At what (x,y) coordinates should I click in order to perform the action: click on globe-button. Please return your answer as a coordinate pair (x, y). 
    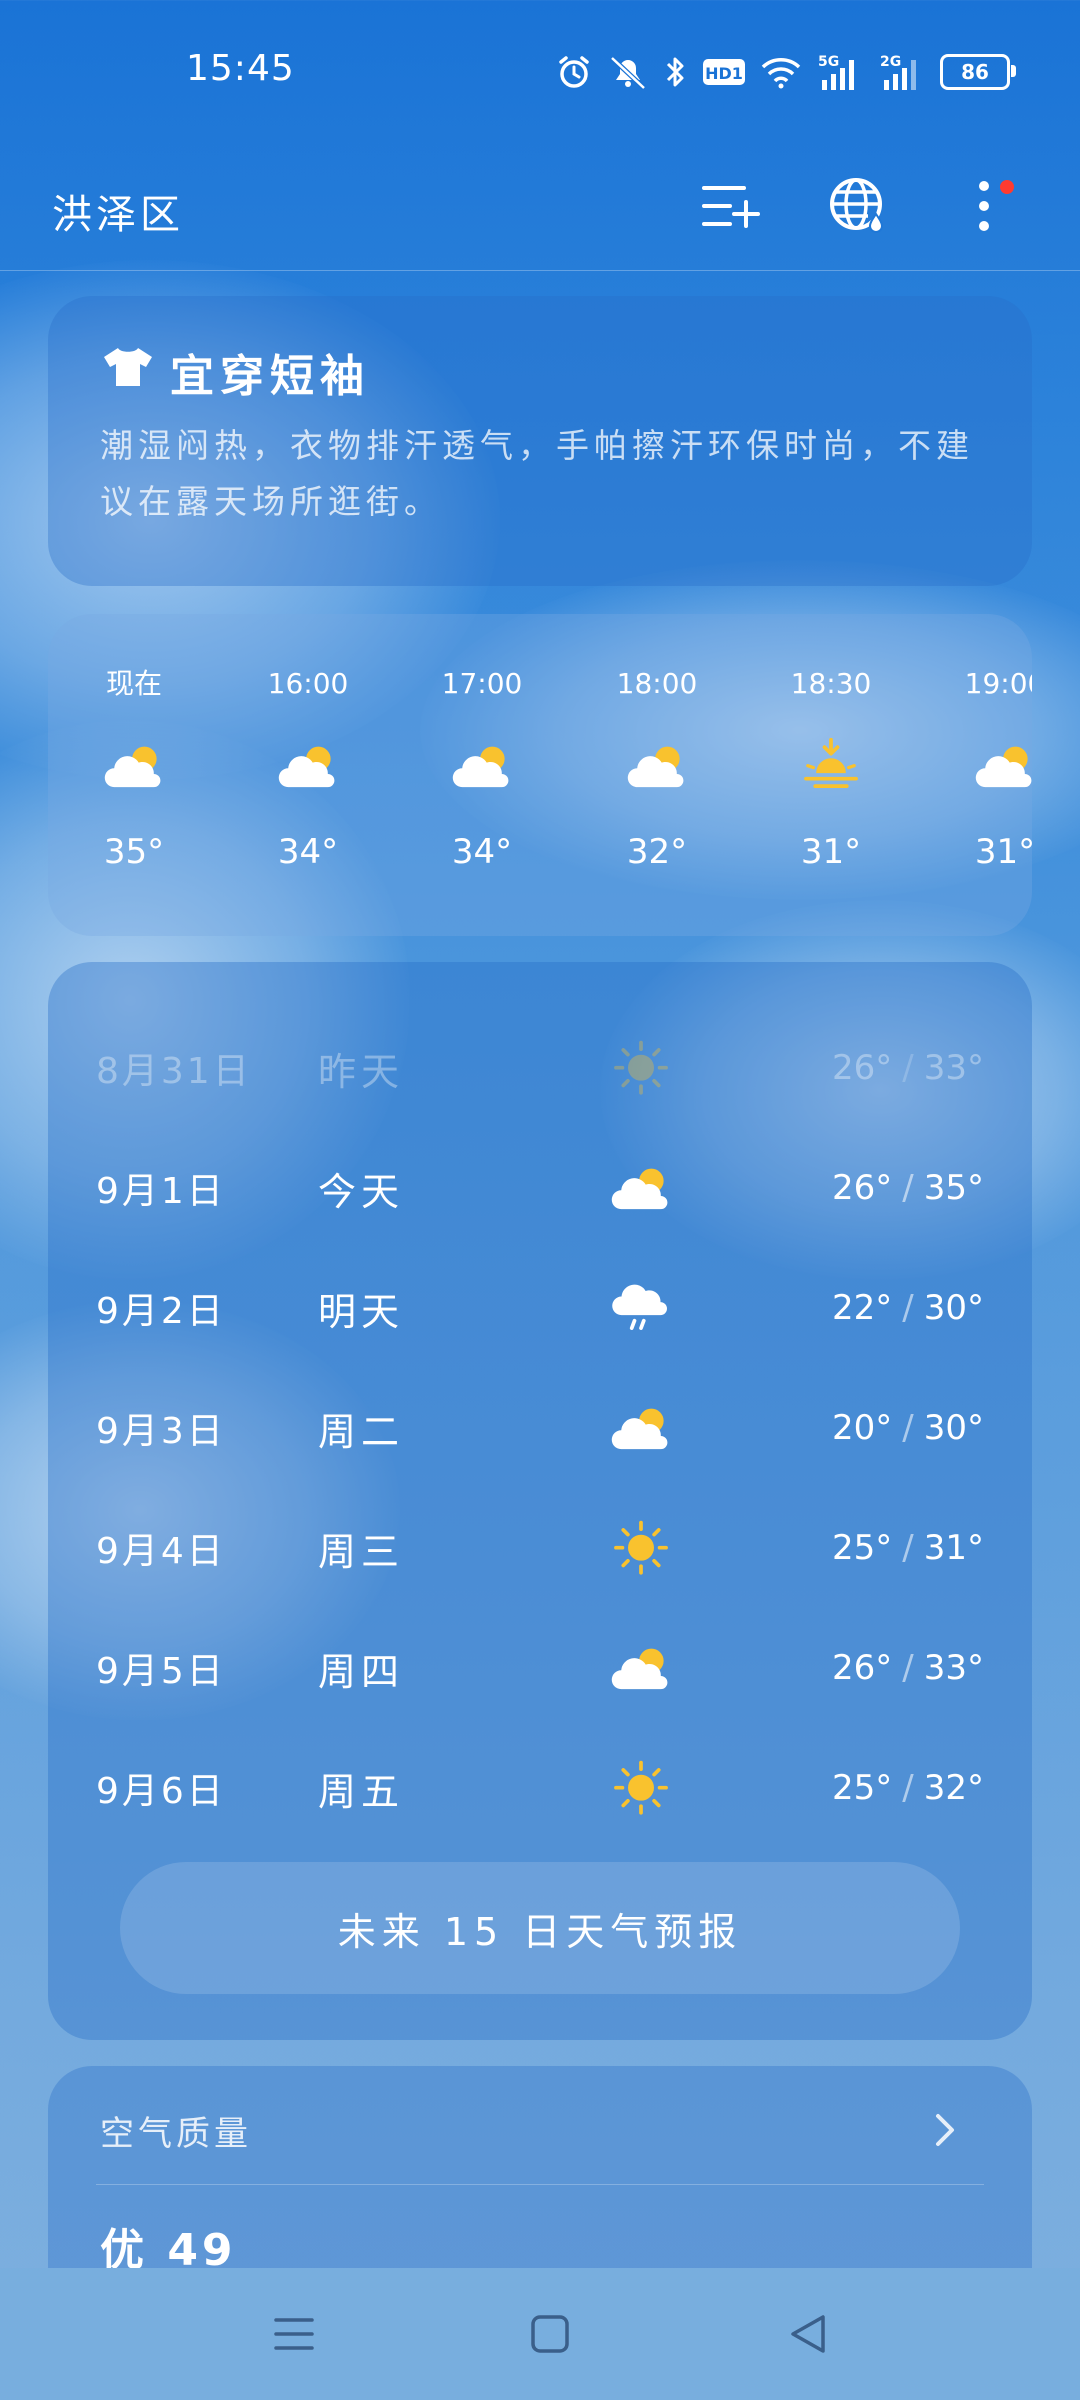
    Looking at the image, I should click on (858, 208).